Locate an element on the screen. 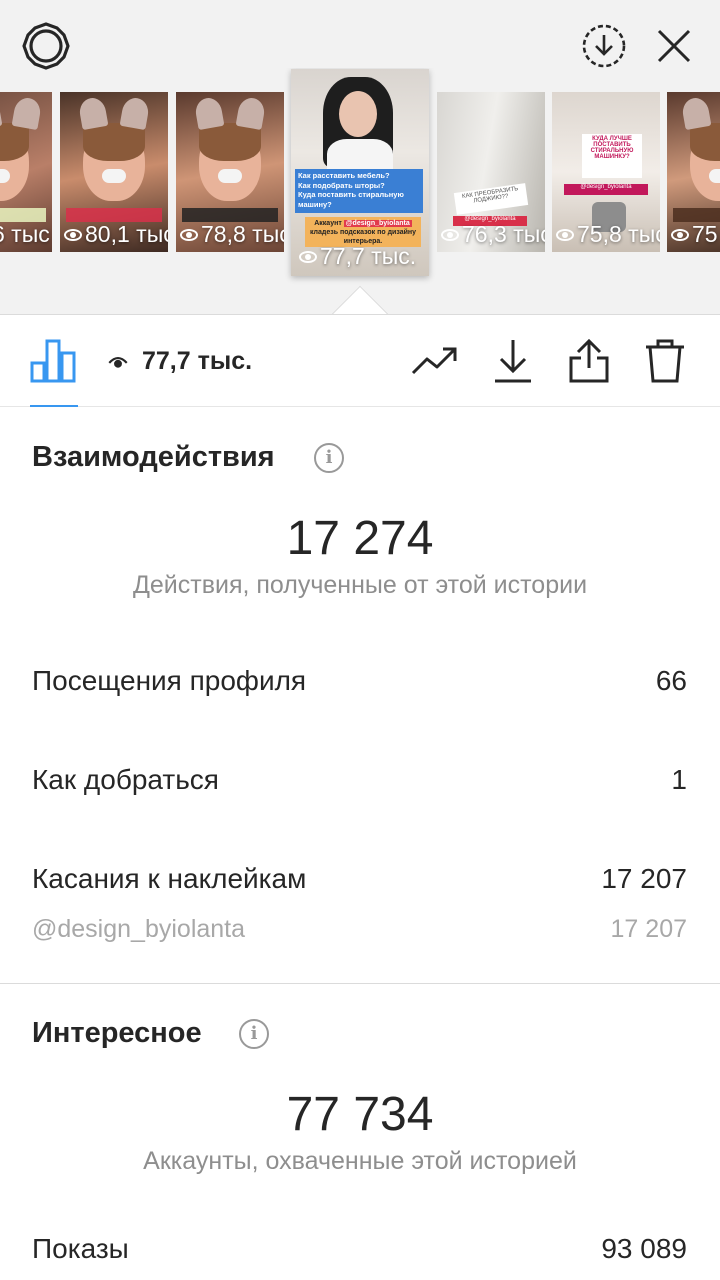 Image resolution: width=720 pixels, height=1280 pixels. story-thumbnail: 75 is located at coordinates (693, 172).